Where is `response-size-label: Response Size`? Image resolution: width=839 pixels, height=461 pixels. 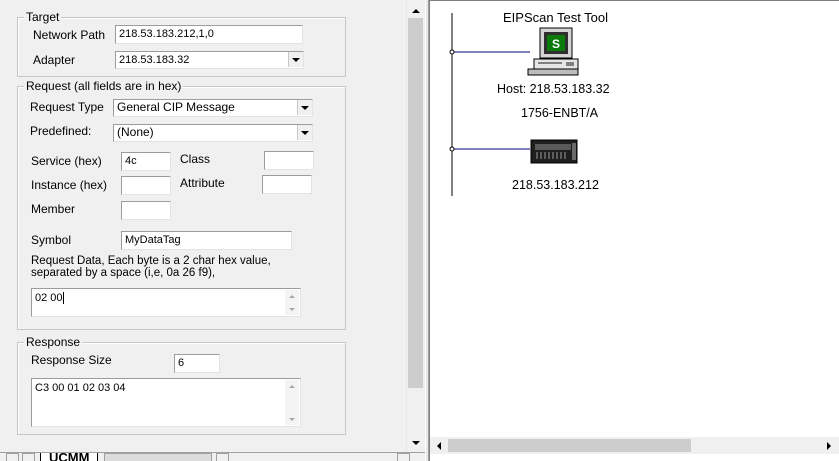 response-size-label: Response Size is located at coordinates (71, 360).